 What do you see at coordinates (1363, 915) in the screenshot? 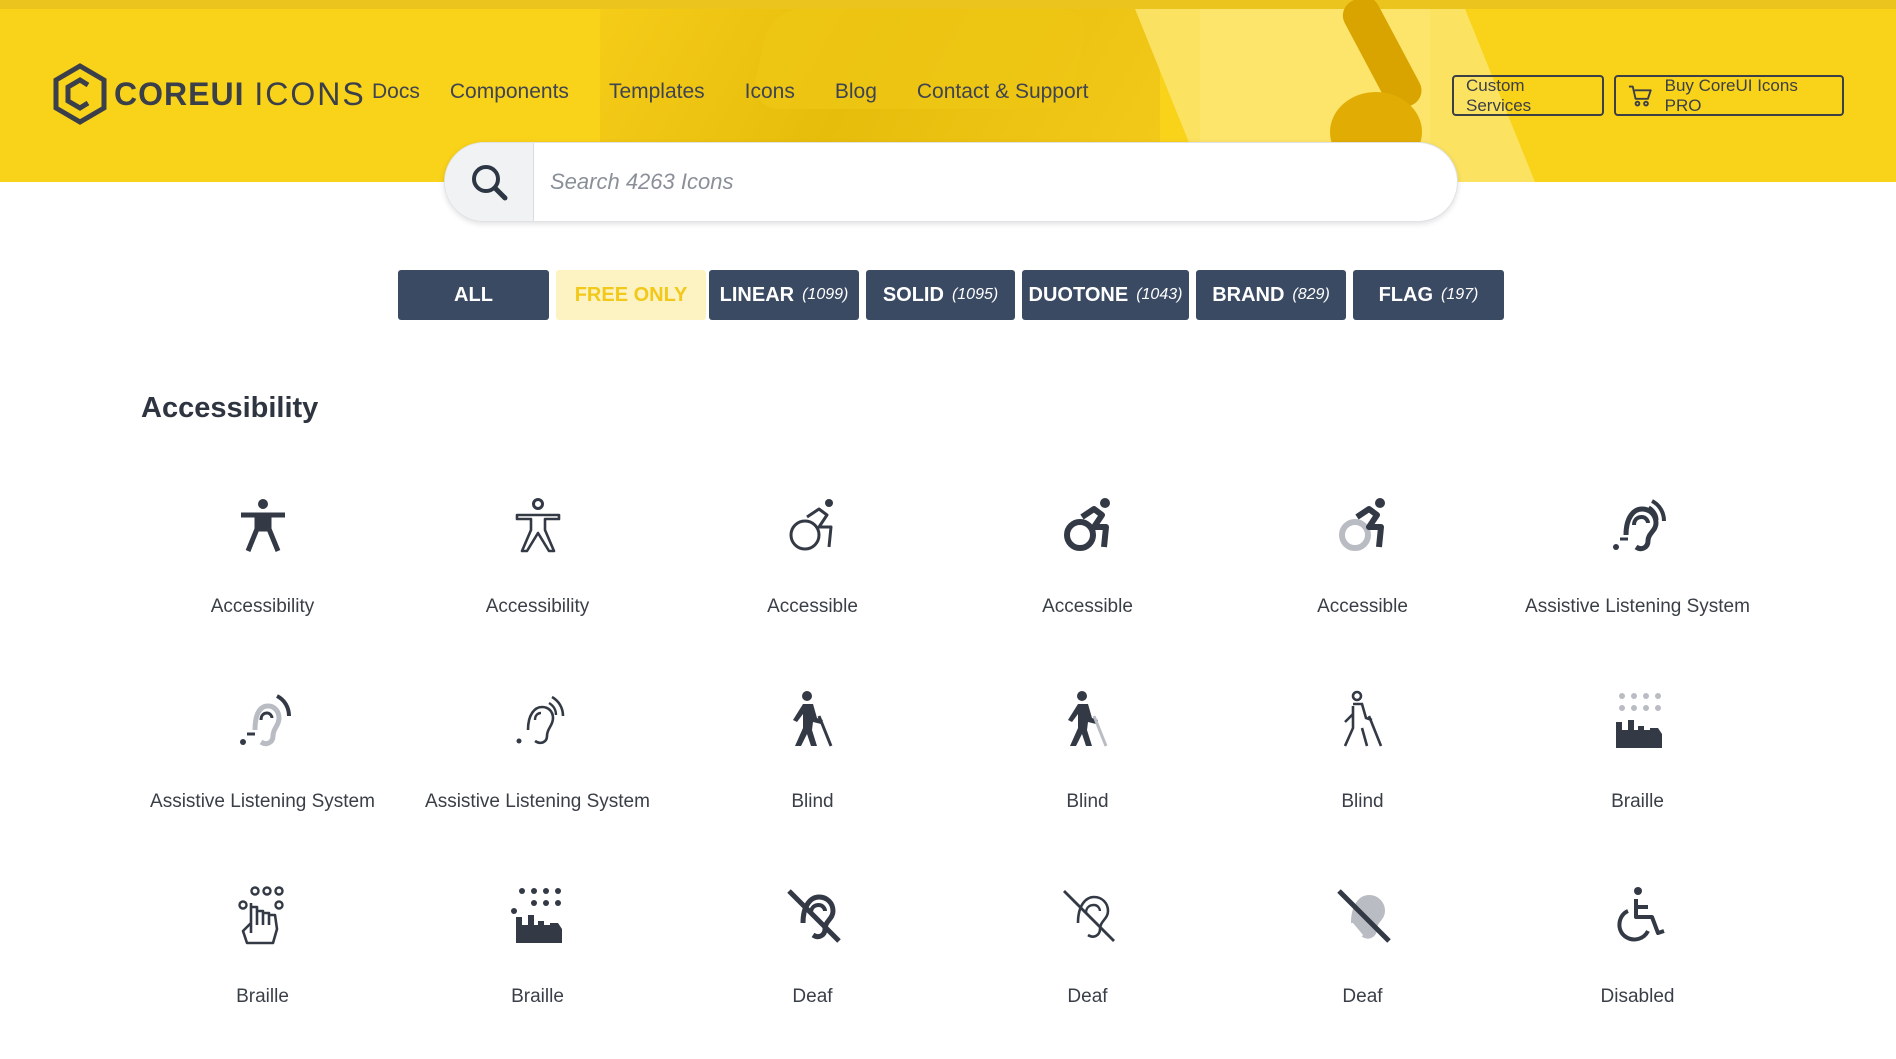
I see `deaf-duotone-icon` at bounding box center [1363, 915].